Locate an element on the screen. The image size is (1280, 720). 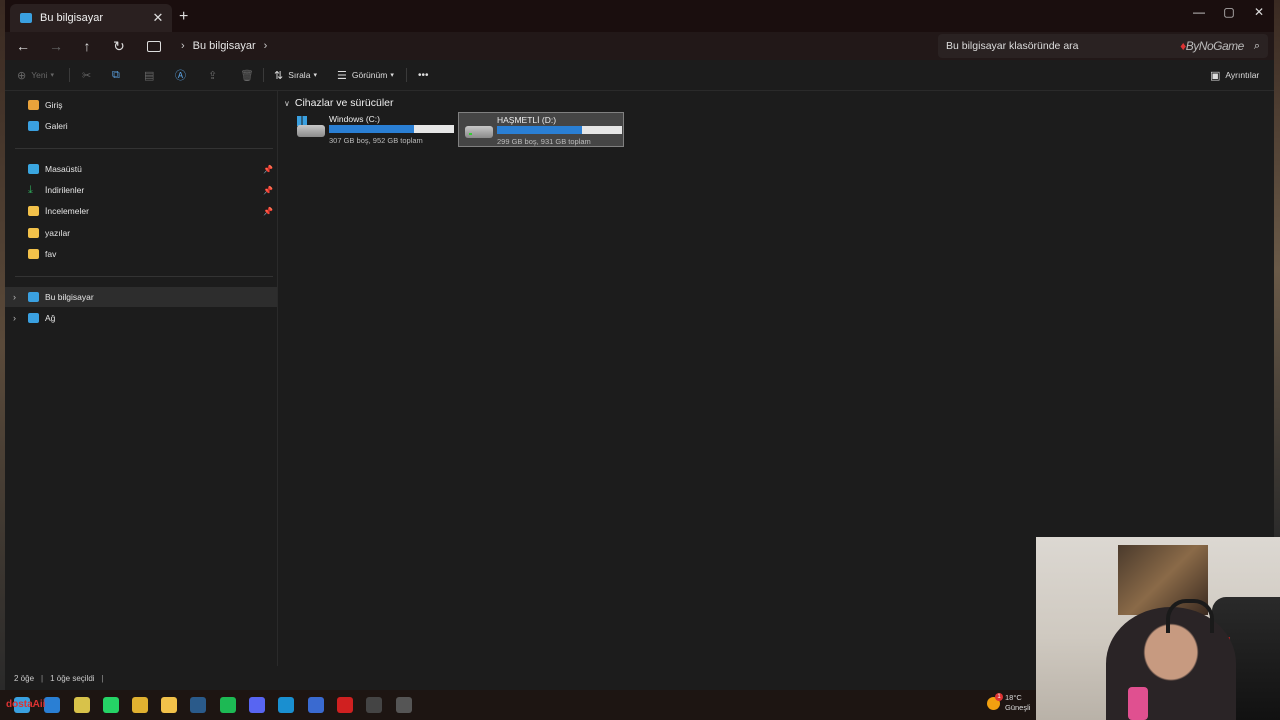
steam-icon is located at coordinates (198, 705).